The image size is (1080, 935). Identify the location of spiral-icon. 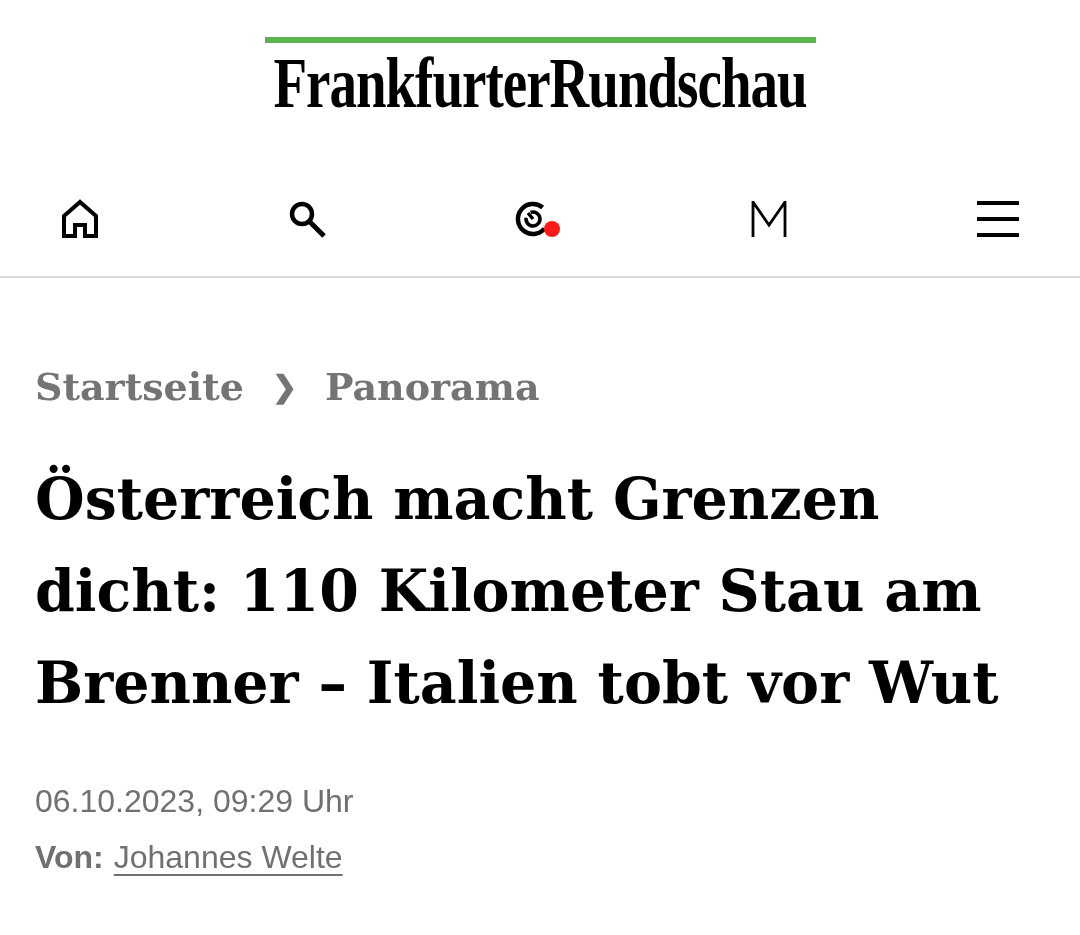
(531, 219).